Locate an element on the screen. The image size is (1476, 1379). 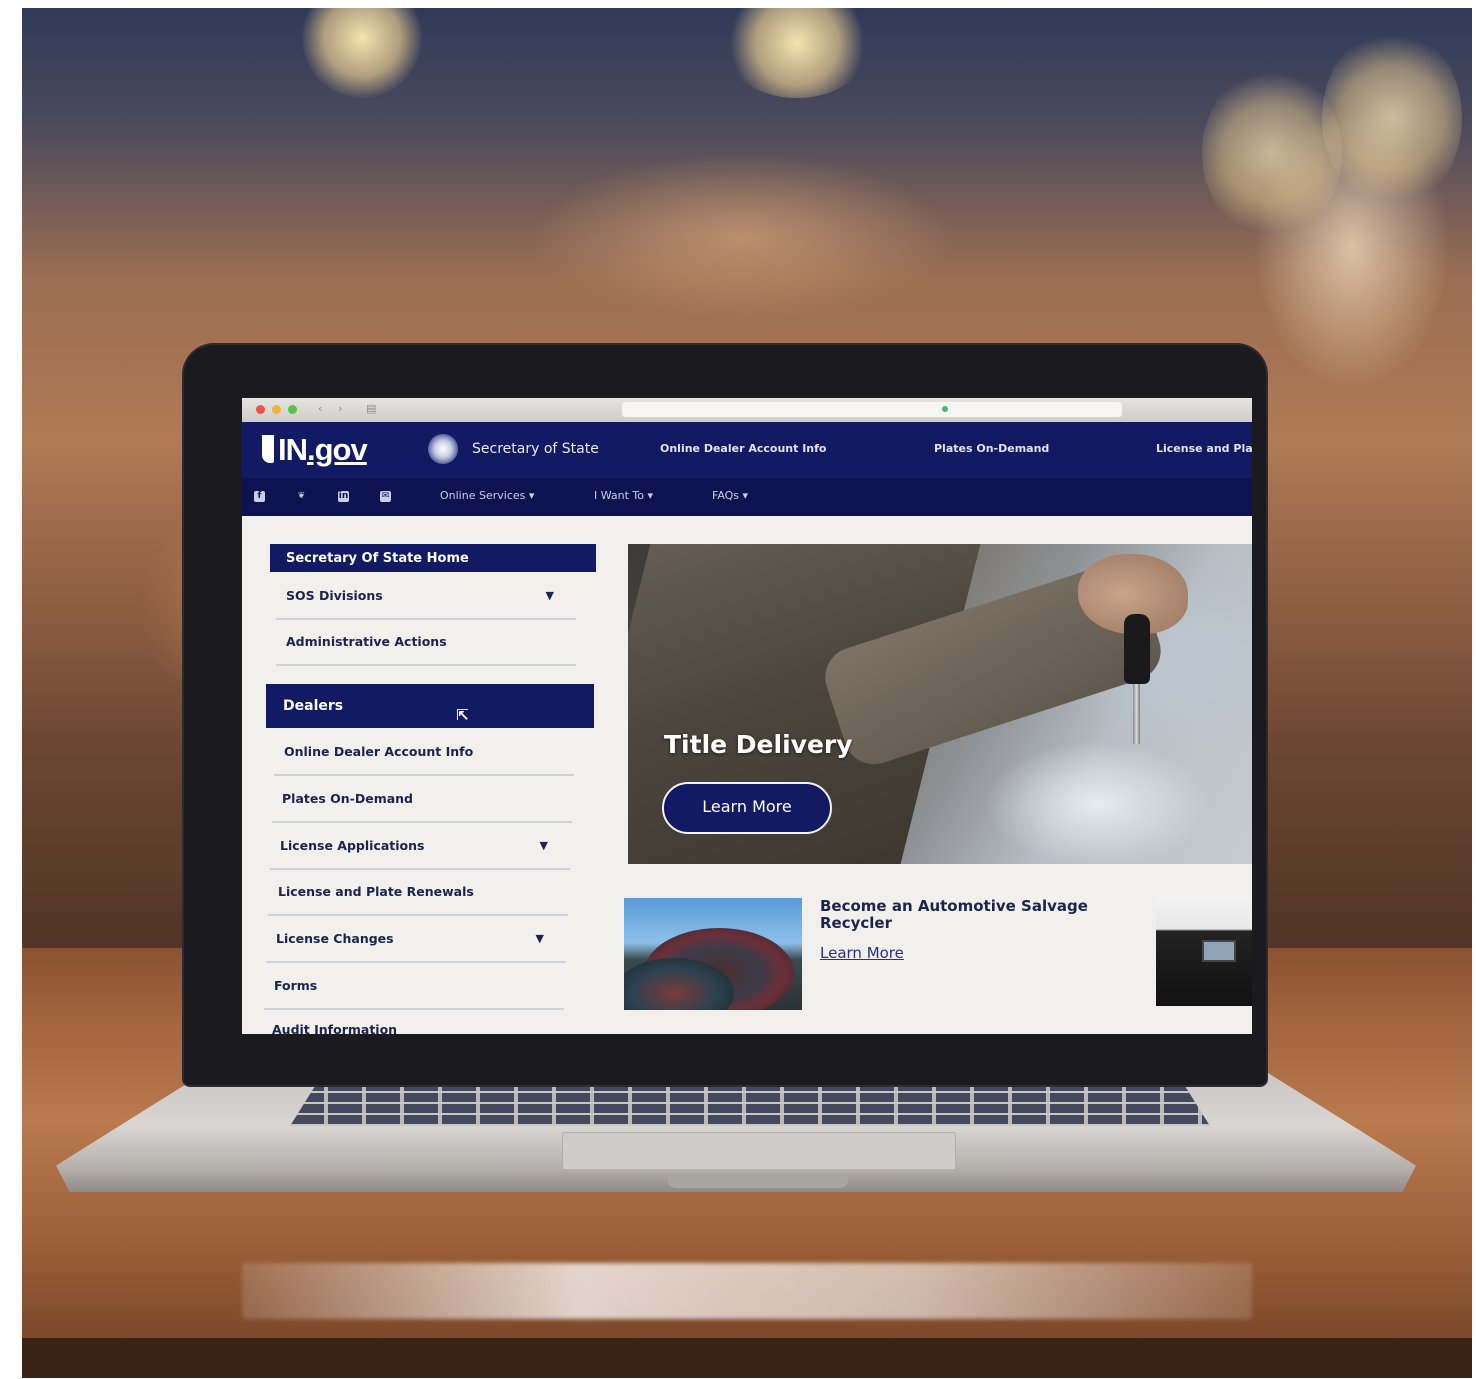
sidebar-item-sos-home: Secretary Of State Home is located at coordinates (433, 558).